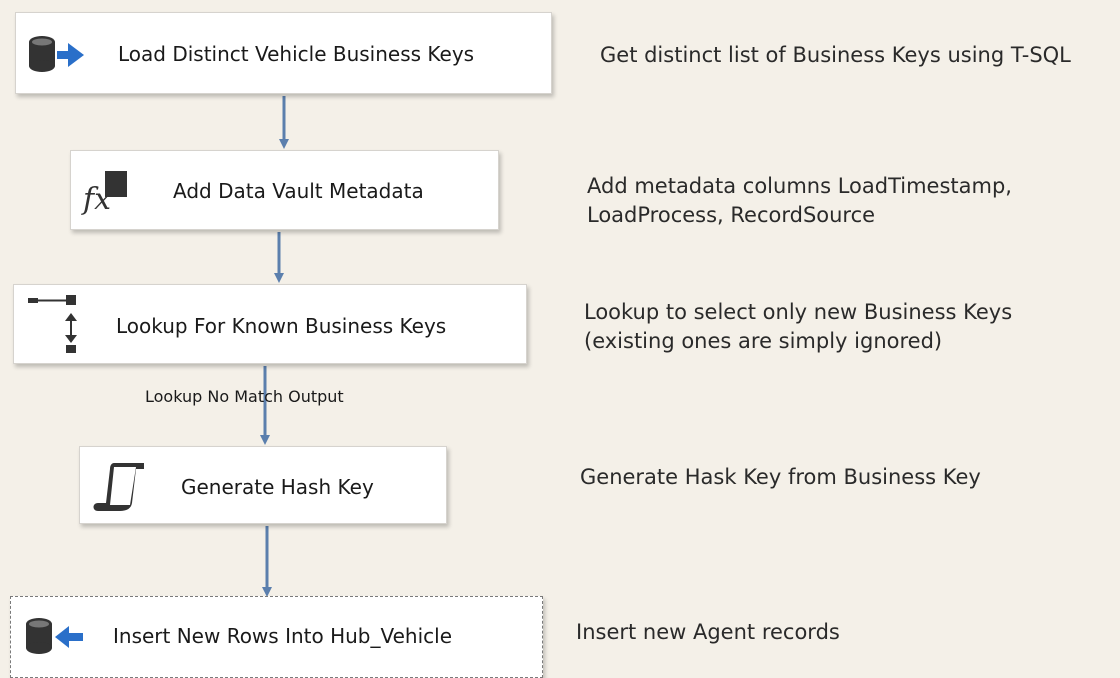 This screenshot has width=1120, height=678. Describe the element at coordinates (283, 636) in the screenshot. I see `task-label: Insert New Rows Into Hub_Vehicle` at that location.